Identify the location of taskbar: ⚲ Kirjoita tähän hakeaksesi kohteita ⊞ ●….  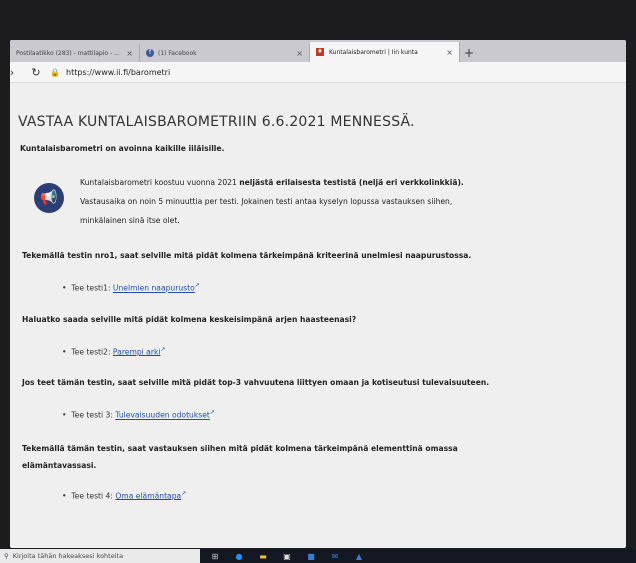
(318, 556).